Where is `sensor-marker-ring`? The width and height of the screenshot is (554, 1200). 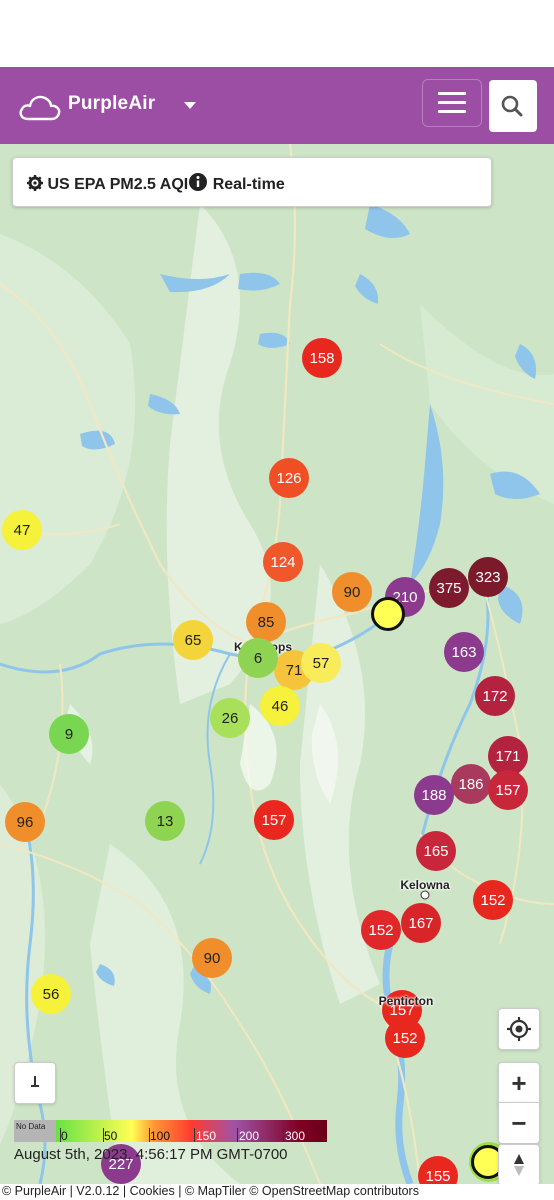
sensor-marker-ring is located at coordinates (388, 614).